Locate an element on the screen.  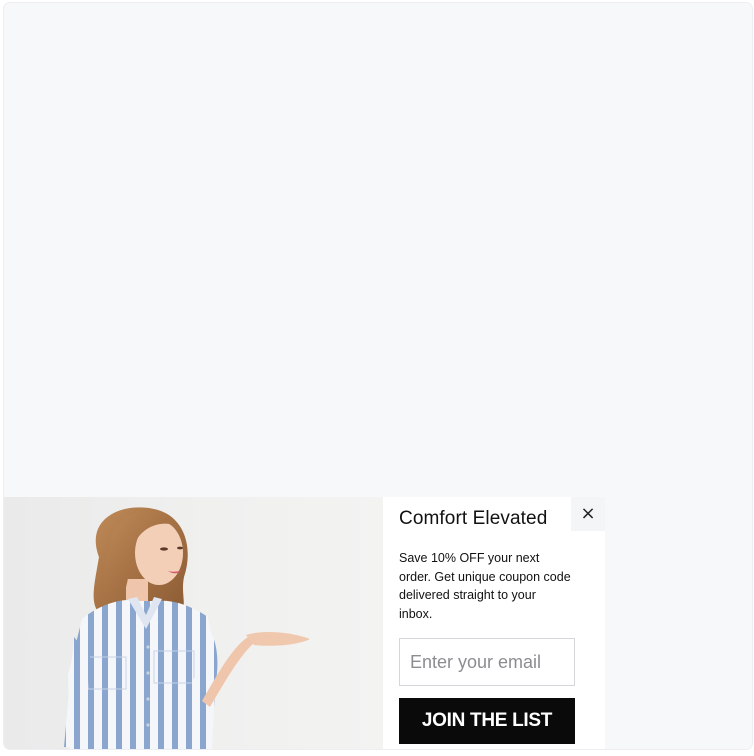
popup-title: Comfort Elevated is located at coordinates (473, 518).